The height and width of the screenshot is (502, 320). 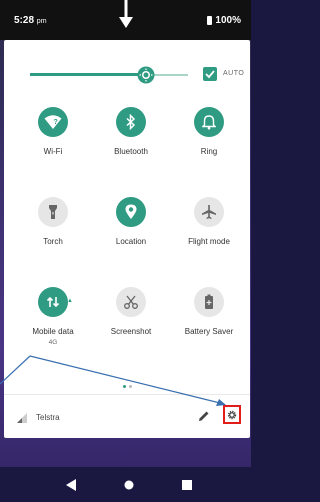 I want to click on auto-brightness-label: AUTO, so click(x=234, y=73).